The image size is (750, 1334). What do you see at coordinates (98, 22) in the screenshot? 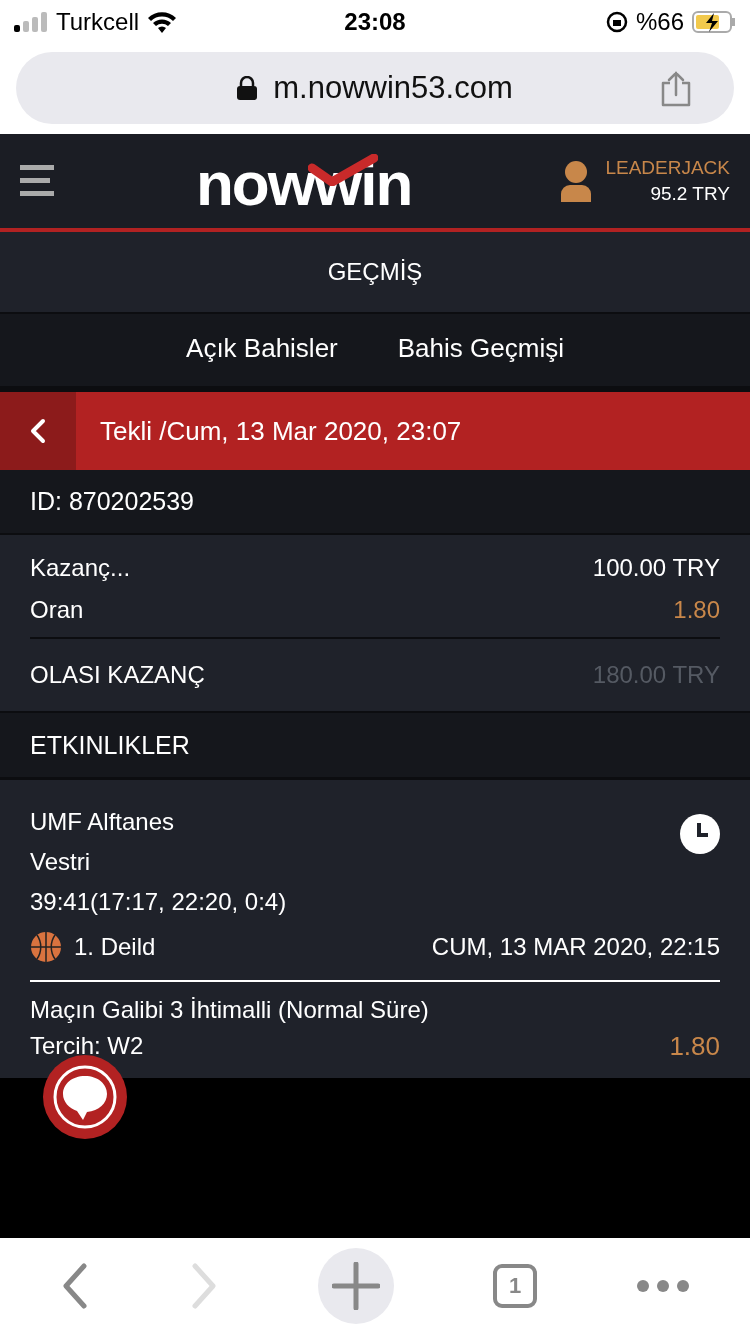
I see `carrier: Turkcell` at bounding box center [98, 22].